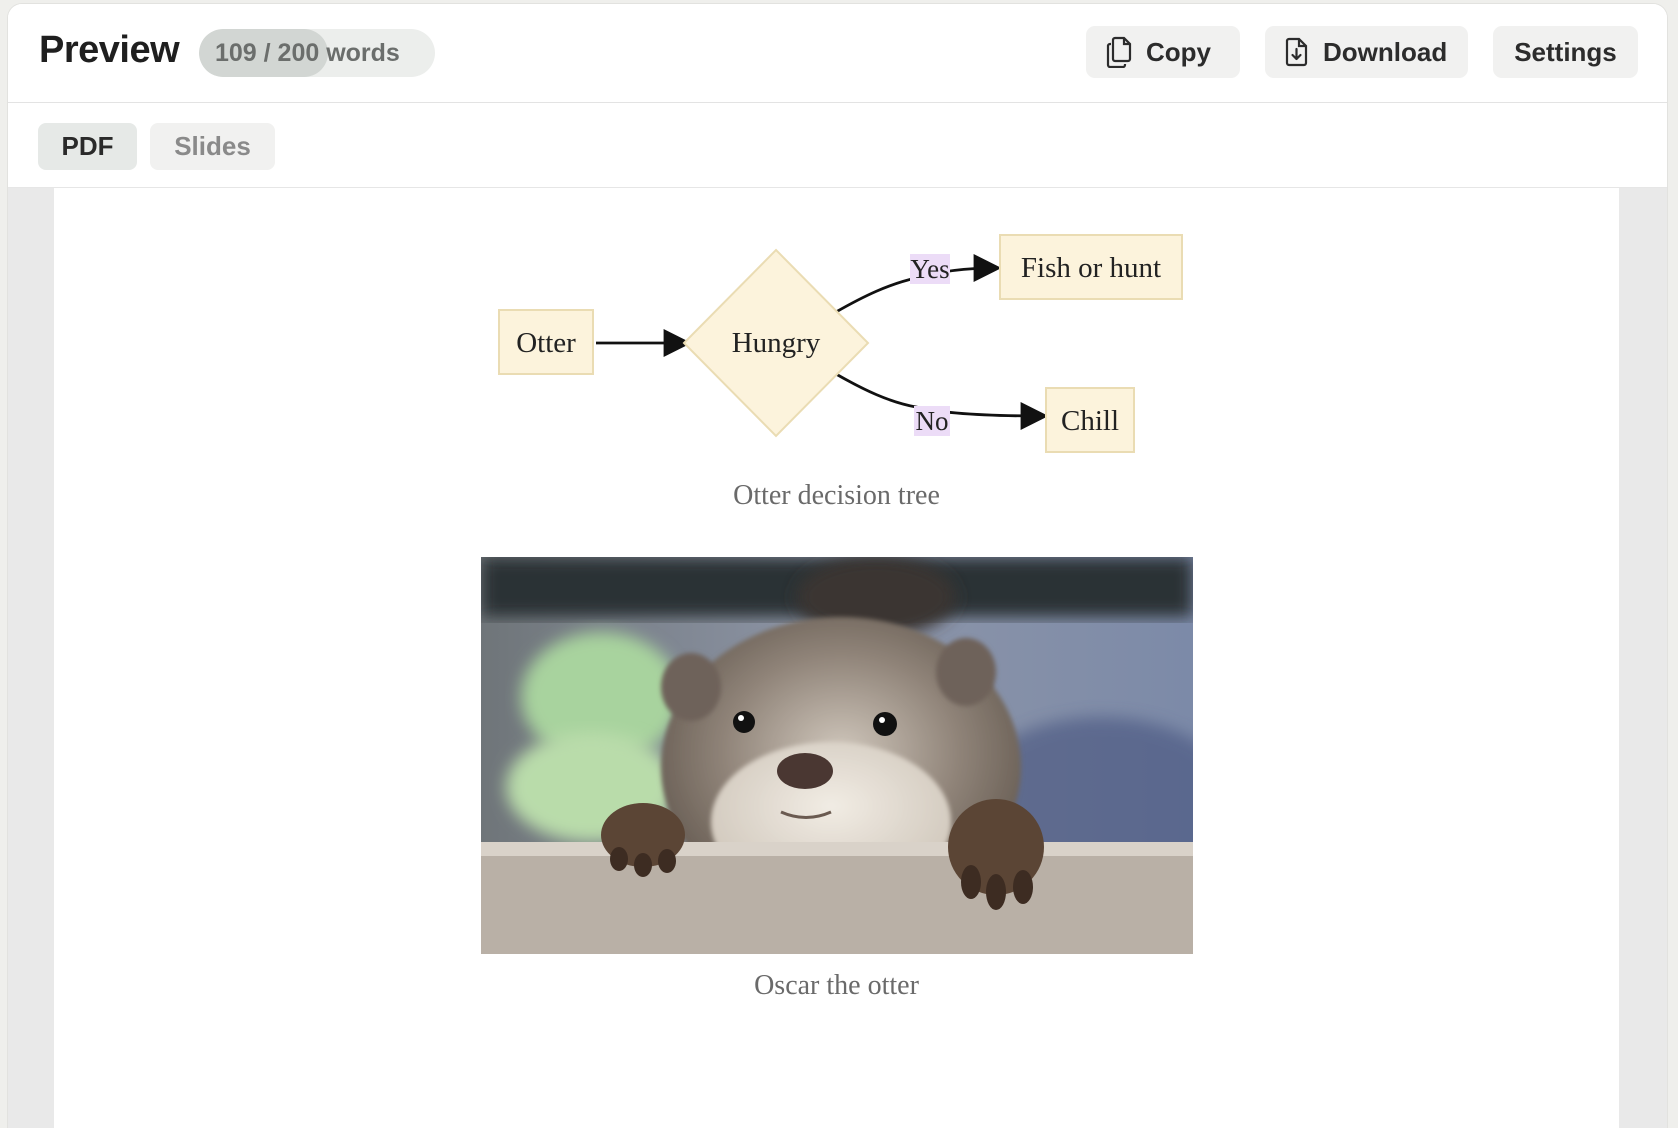 This screenshot has width=1678, height=1128. I want to click on copy-button-label: Copy, so click(1178, 51).